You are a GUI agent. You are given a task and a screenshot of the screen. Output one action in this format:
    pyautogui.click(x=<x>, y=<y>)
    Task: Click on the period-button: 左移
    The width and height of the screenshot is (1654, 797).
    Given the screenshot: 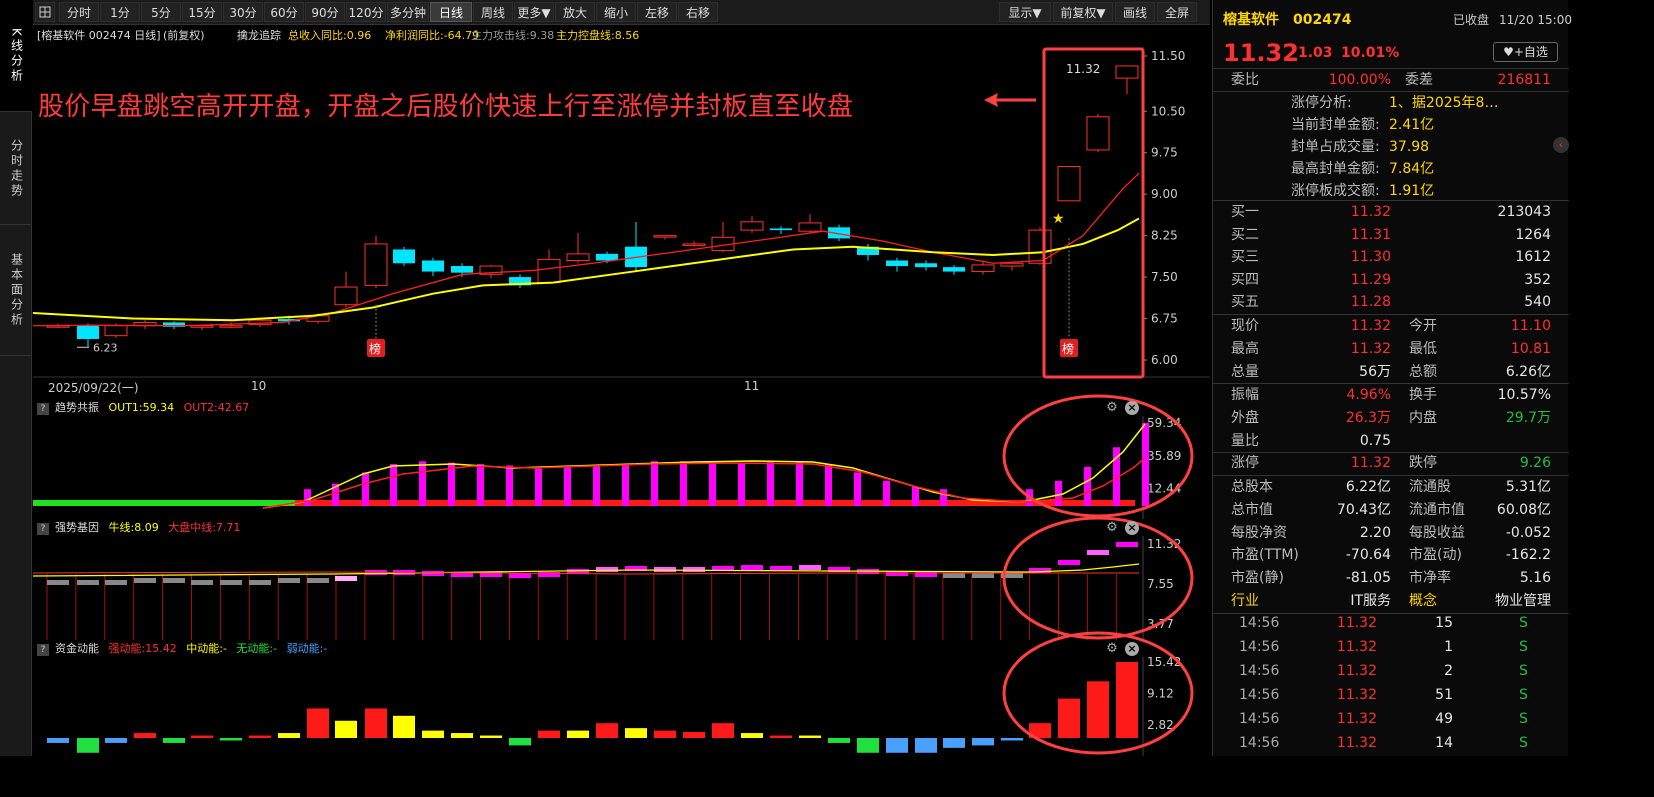 What is the action you would take?
    pyautogui.click(x=657, y=12)
    